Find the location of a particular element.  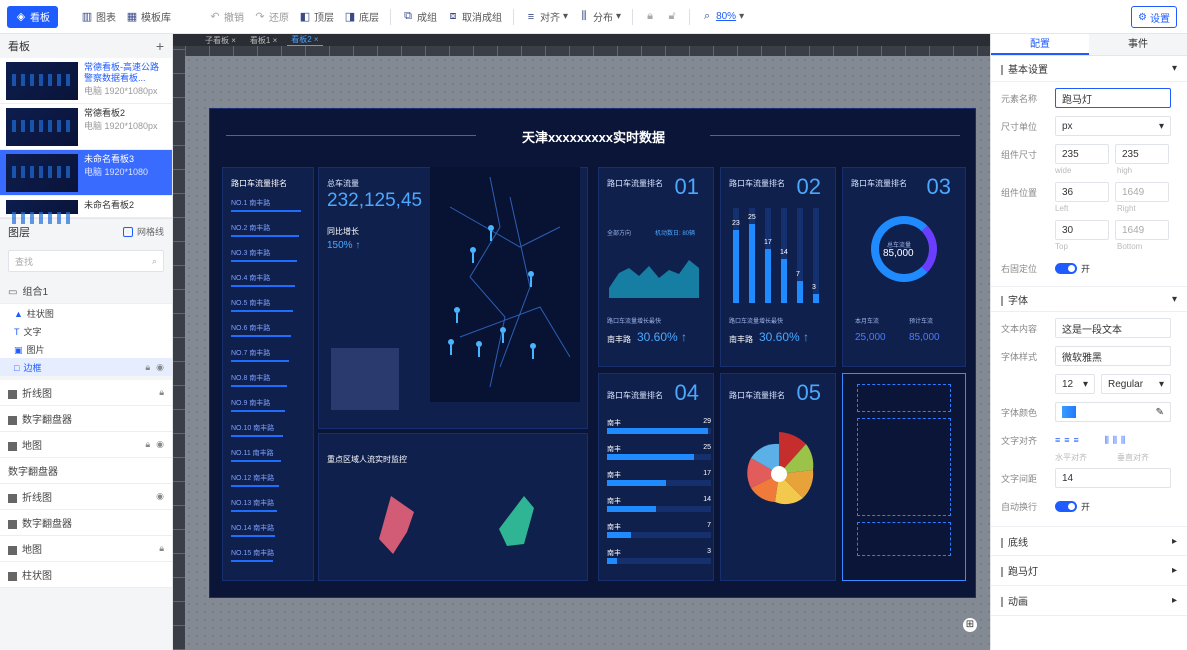

layer-search-input: 查找 ⌕ is located at coordinates (86, 261).